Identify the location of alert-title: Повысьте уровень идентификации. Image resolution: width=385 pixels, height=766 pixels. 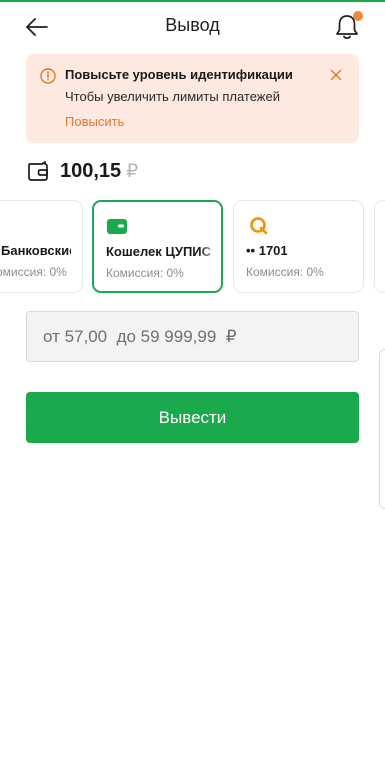
(179, 74).